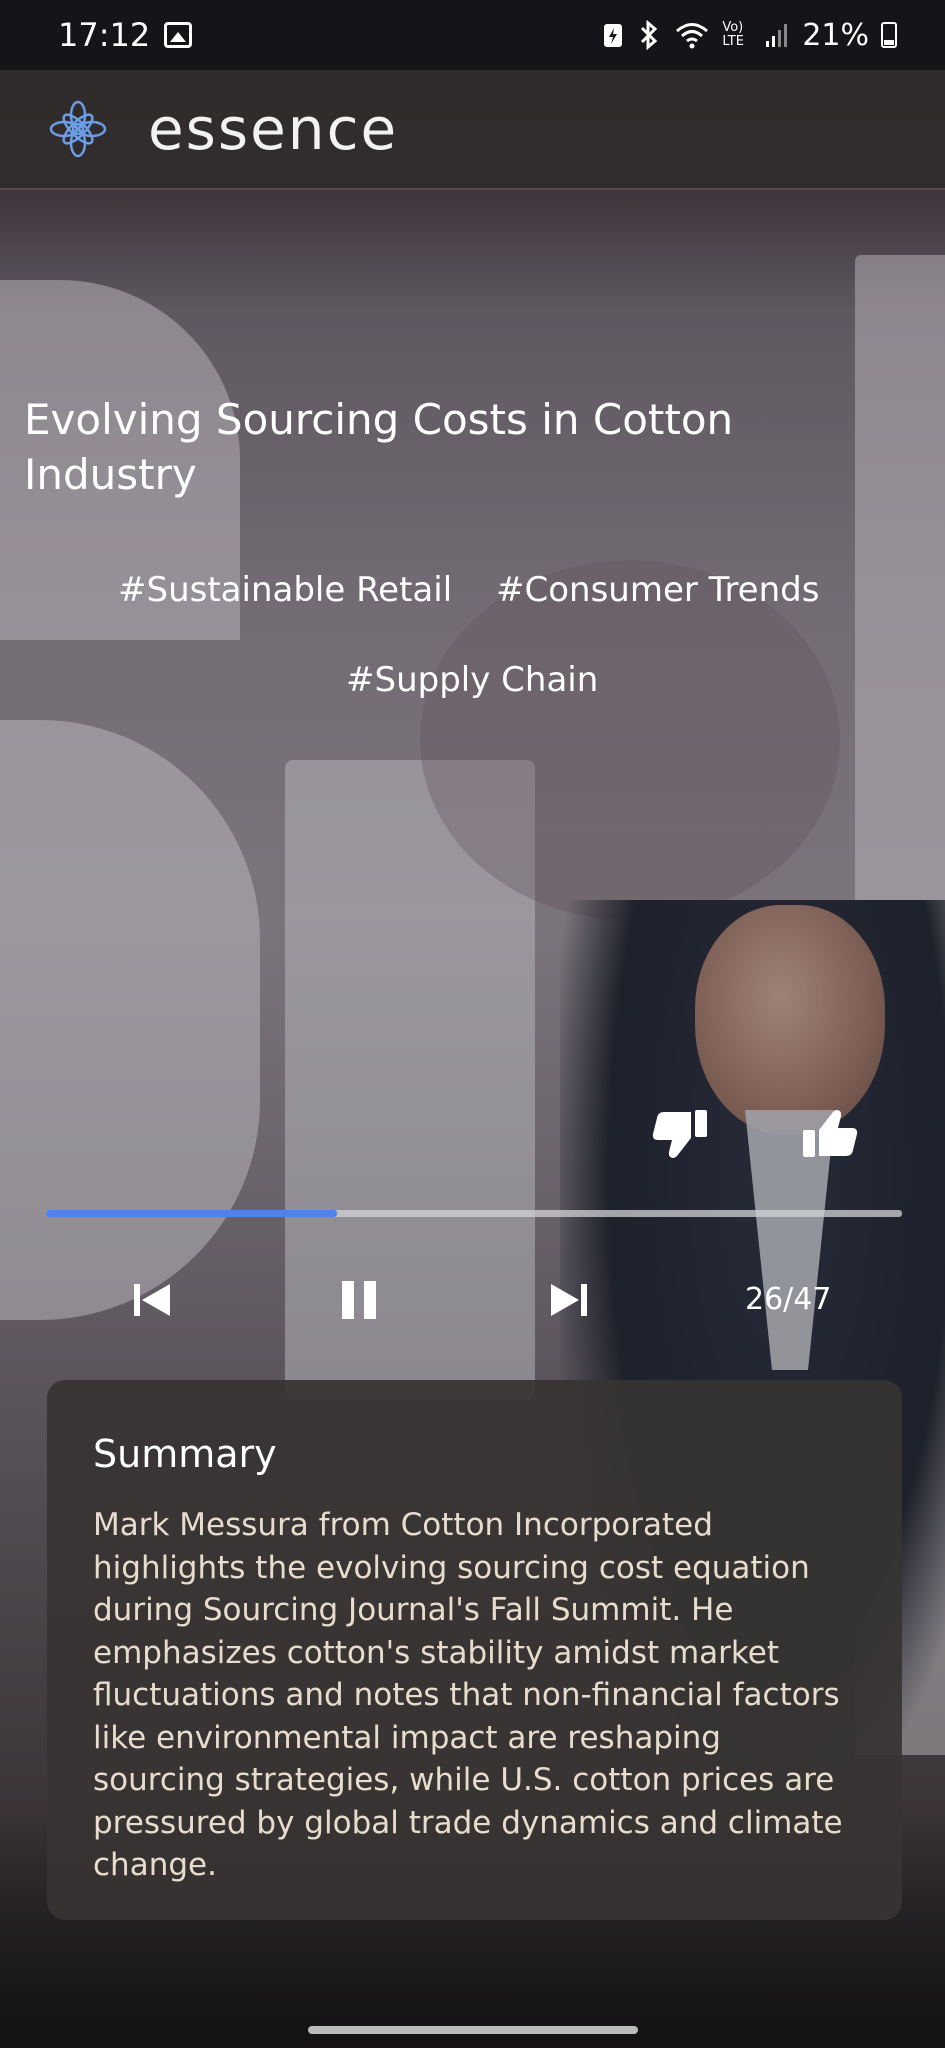  Describe the element at coordinates (273, 129) in the screenshot. I see `app-brand-title: essence` at that location.